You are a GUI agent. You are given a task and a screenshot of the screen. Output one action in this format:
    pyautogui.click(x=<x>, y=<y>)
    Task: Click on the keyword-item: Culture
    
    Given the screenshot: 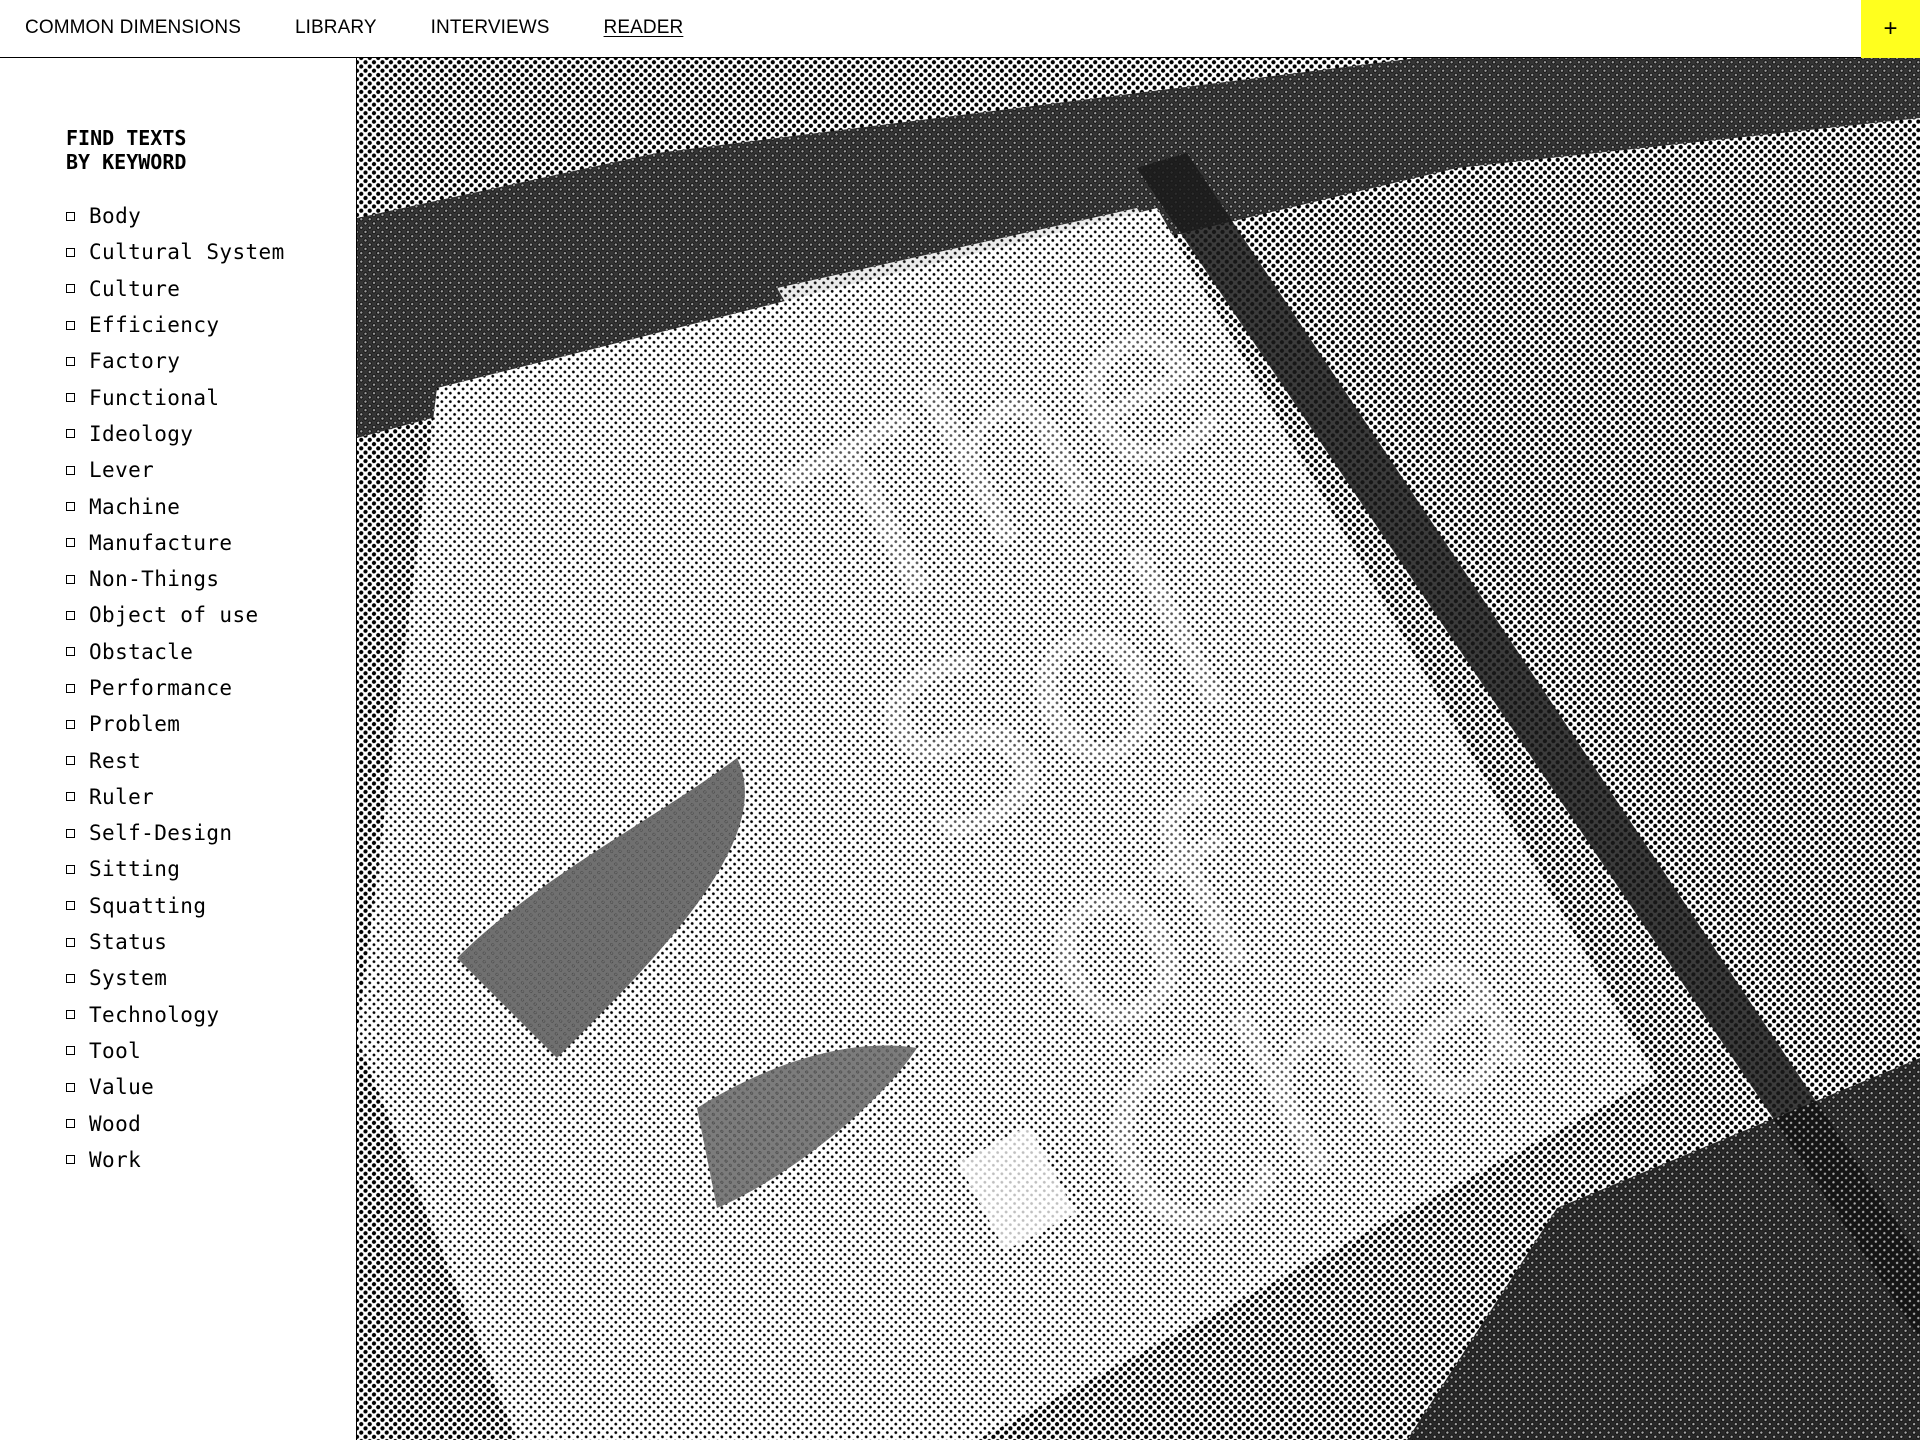 What is the action you would take?
    pyautogui.click(x=175, y=289)
    